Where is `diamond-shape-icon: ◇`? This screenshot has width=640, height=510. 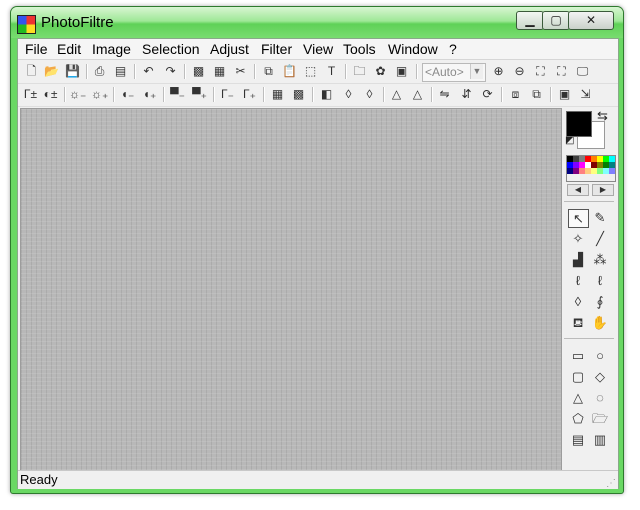
diamond-shape-icon: ◇ is located at coordinates (600, 377).